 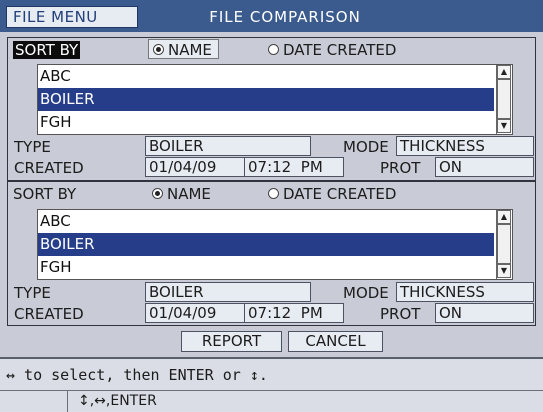 I want to click on title-bar: FILE MENU FILE COMPARISON, so click(x=271, y=16).